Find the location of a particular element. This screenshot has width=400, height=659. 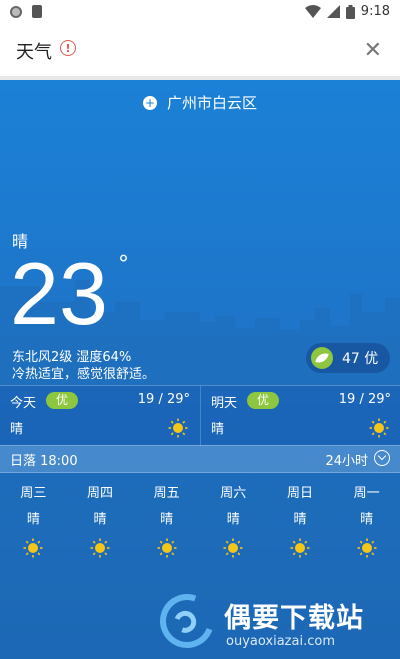

weekday-column: 周日 晴 is located at coordinates (300, 520).